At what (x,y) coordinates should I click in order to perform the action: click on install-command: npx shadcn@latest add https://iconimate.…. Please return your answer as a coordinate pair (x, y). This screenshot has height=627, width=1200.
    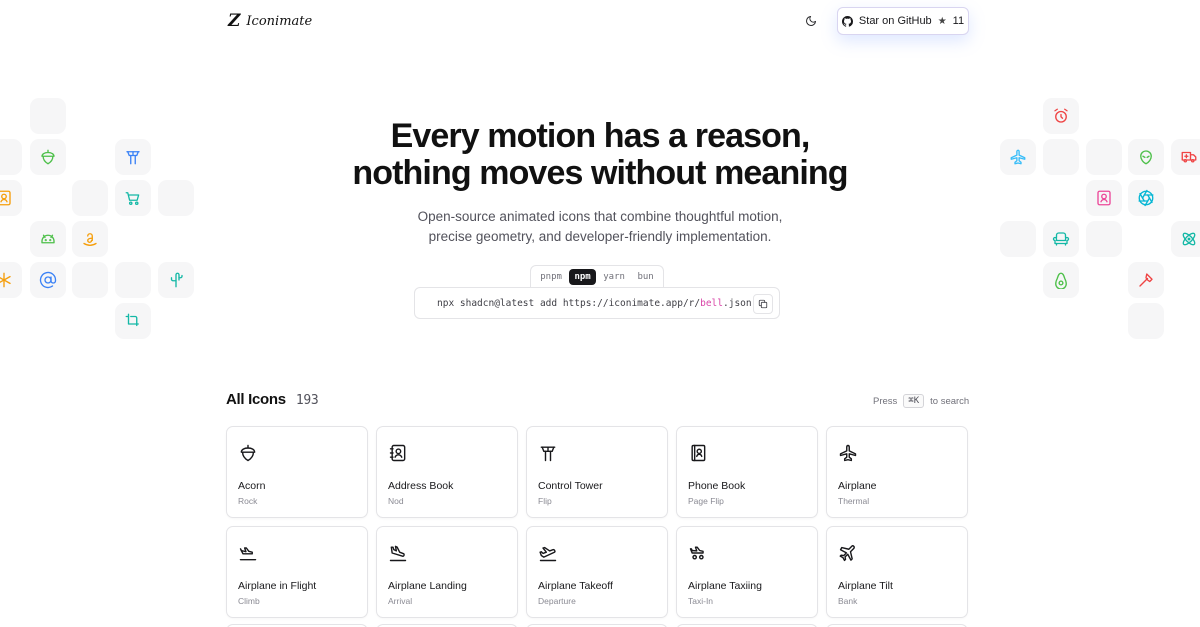
    Looking at the image, I should click on (597, 303).